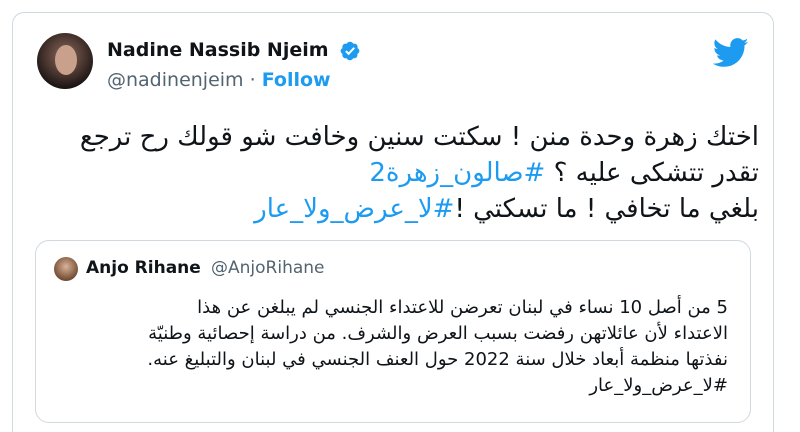 The image size is (800, 432). I want to click on hashtag-link: #لا_عرض_ولا_عار, so click(354, 209).